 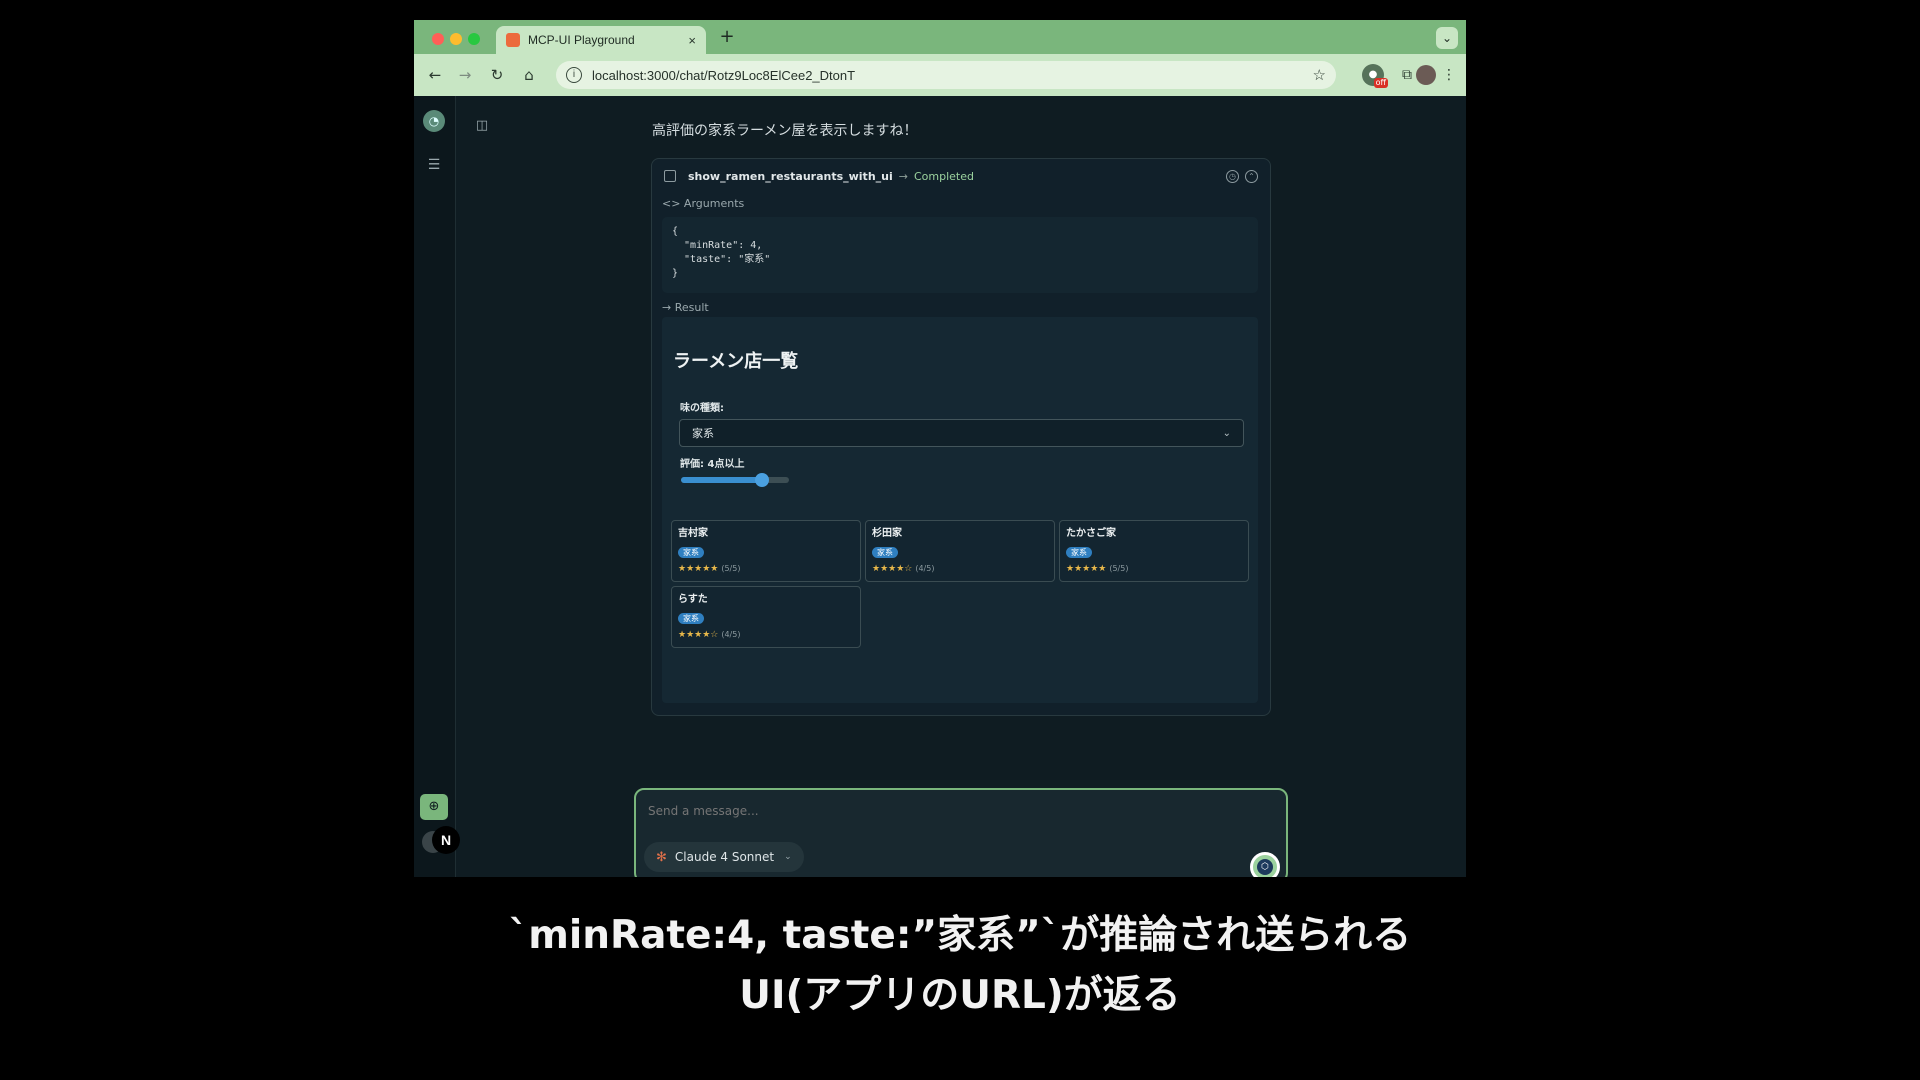 I want to click on result-title: ラーメン店一覧, so click(x=736, y=361).